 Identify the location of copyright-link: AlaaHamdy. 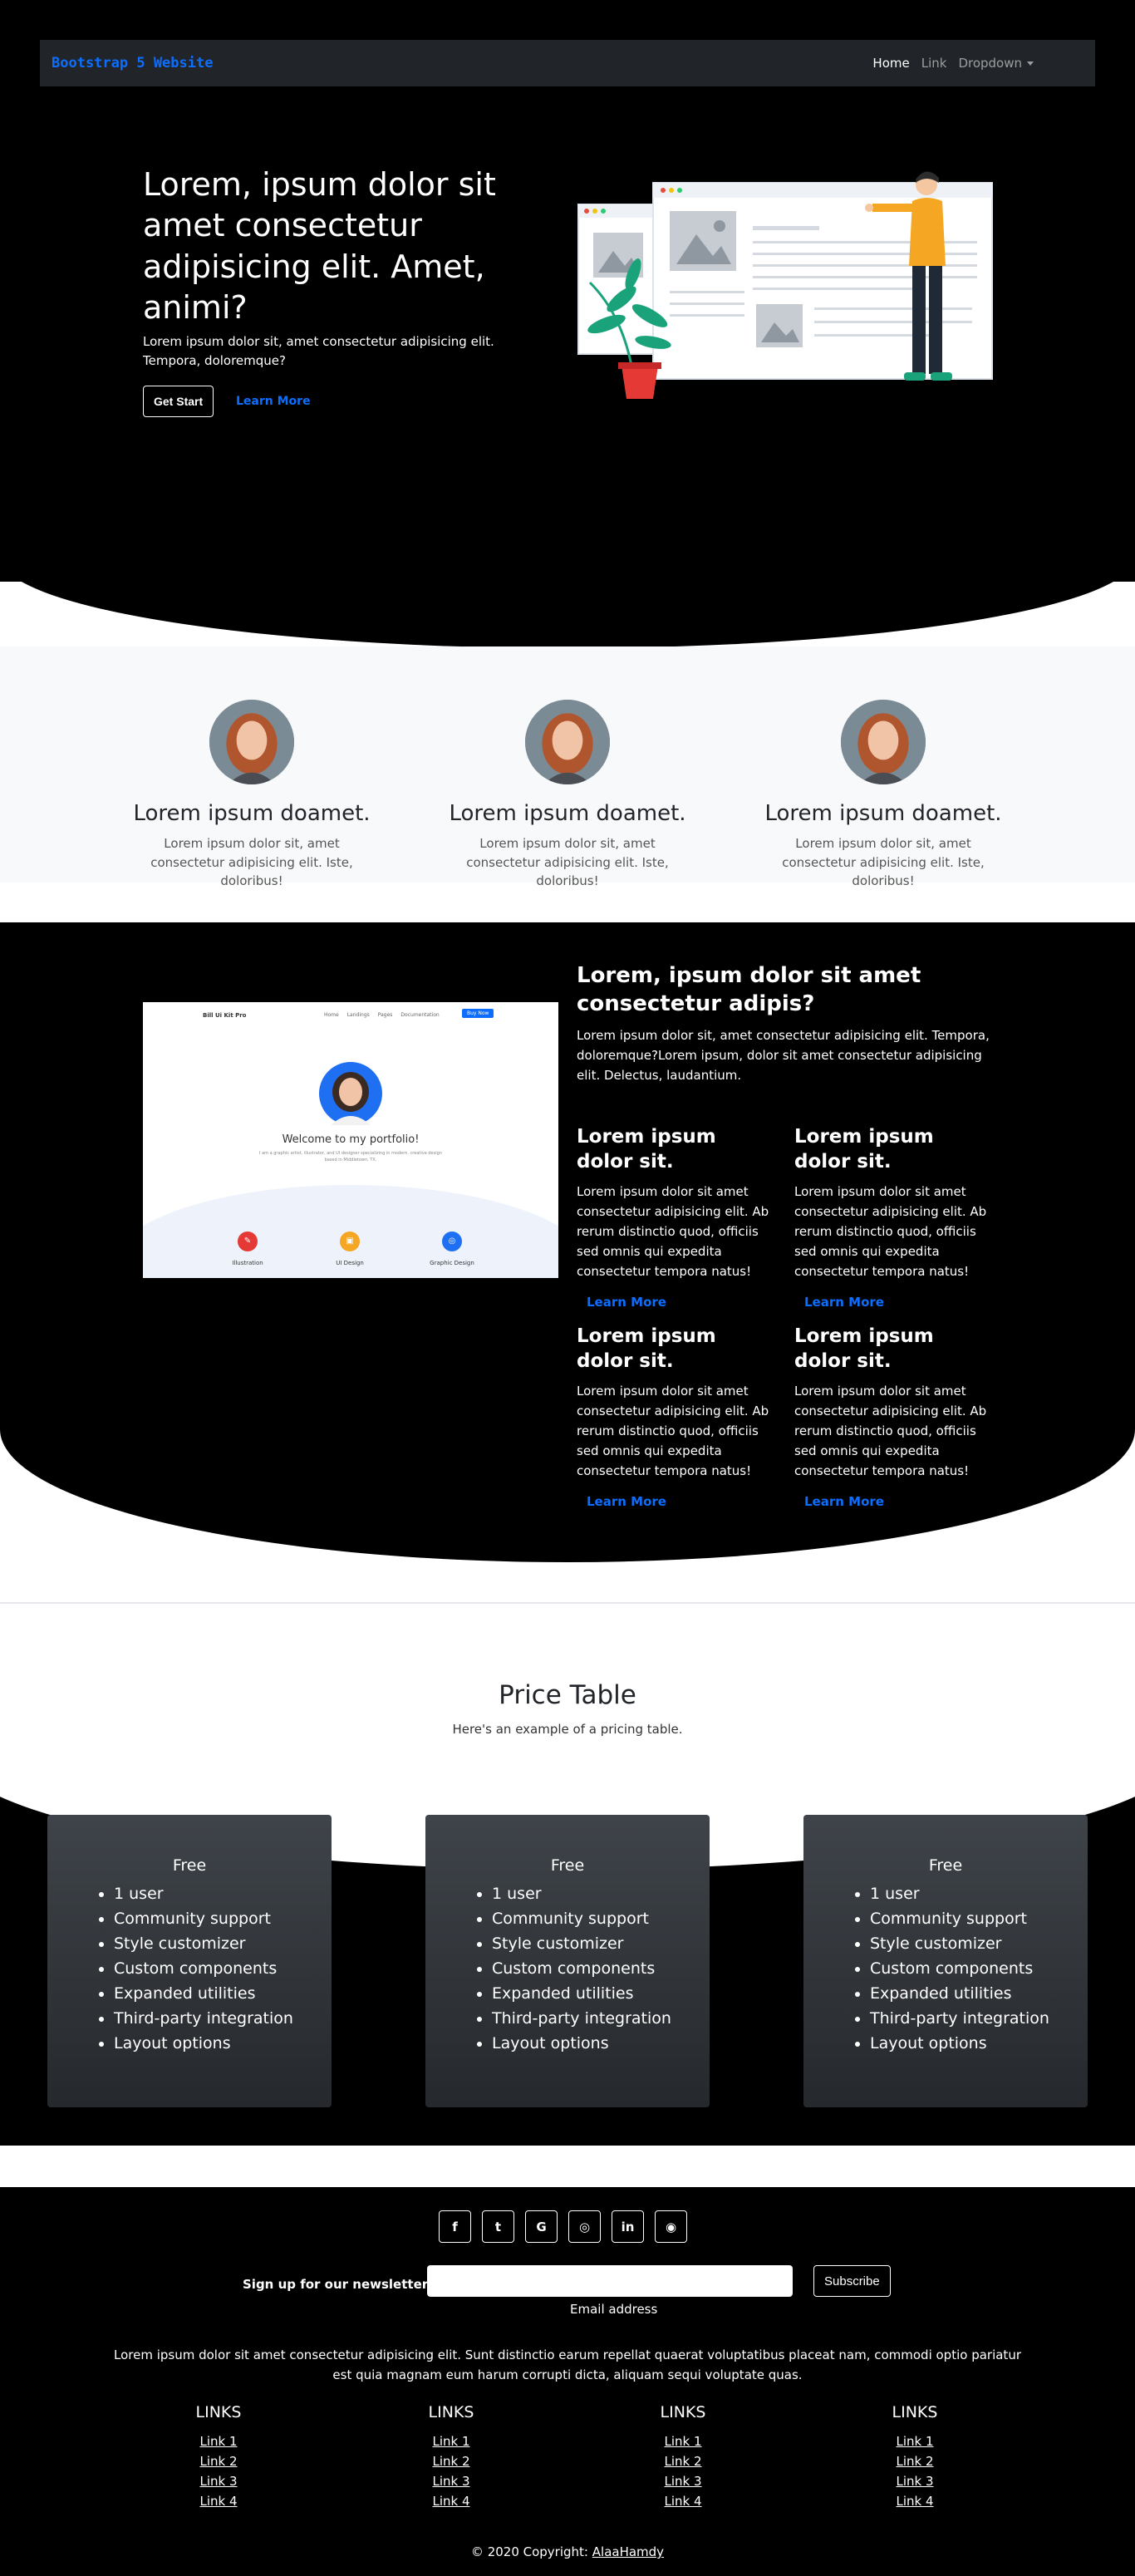
(628, 2551).